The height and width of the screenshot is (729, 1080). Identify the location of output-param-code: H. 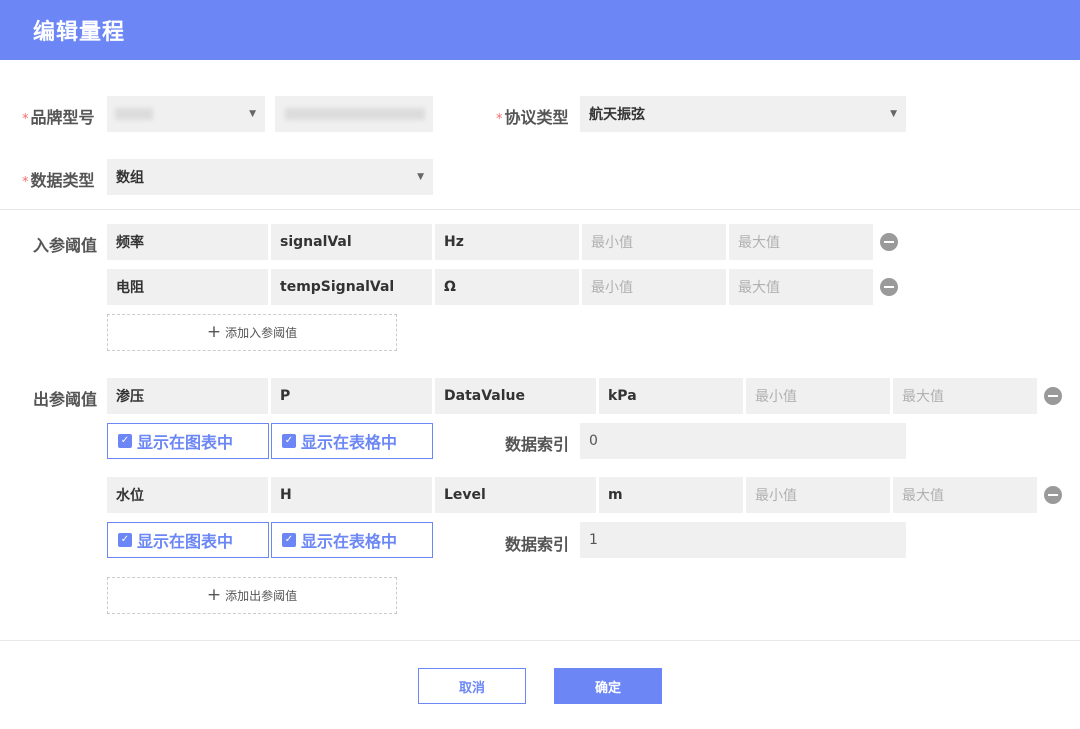
(351, 495).